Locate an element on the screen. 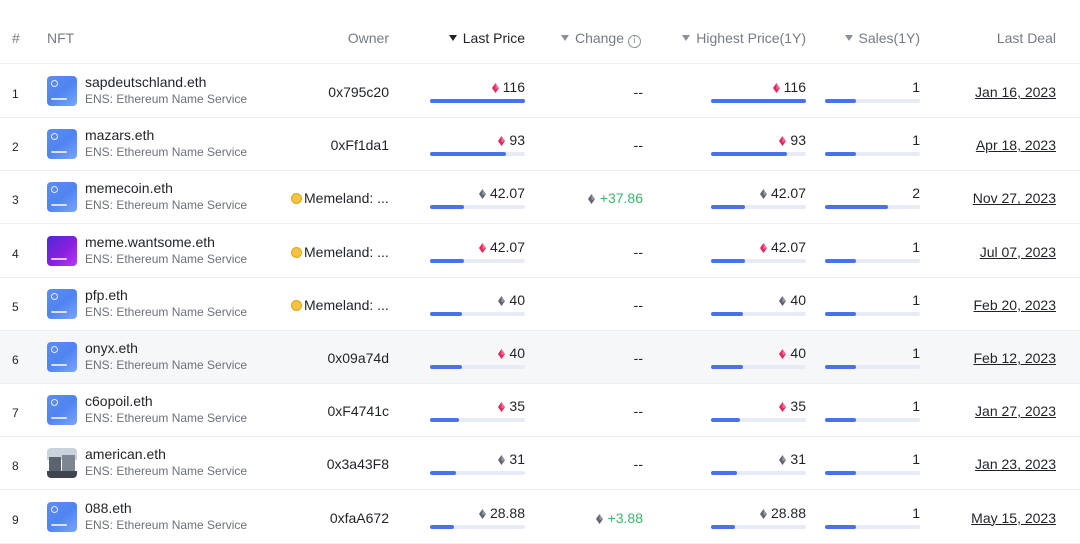 This screenshot has height=544, width=1080. nft-name: 088.eth is located at coordinates (108, 508).